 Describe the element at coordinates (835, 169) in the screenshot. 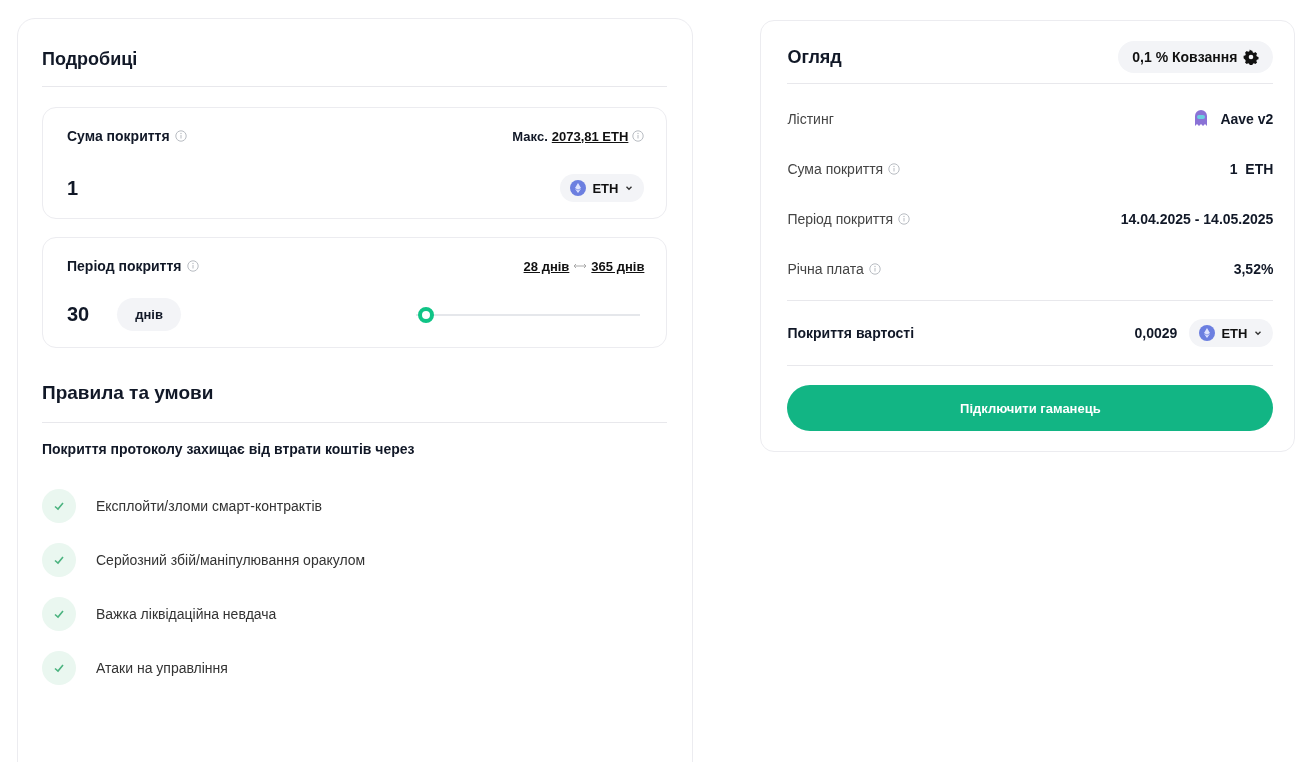

I see `row-label: Сума покриття` at that location.